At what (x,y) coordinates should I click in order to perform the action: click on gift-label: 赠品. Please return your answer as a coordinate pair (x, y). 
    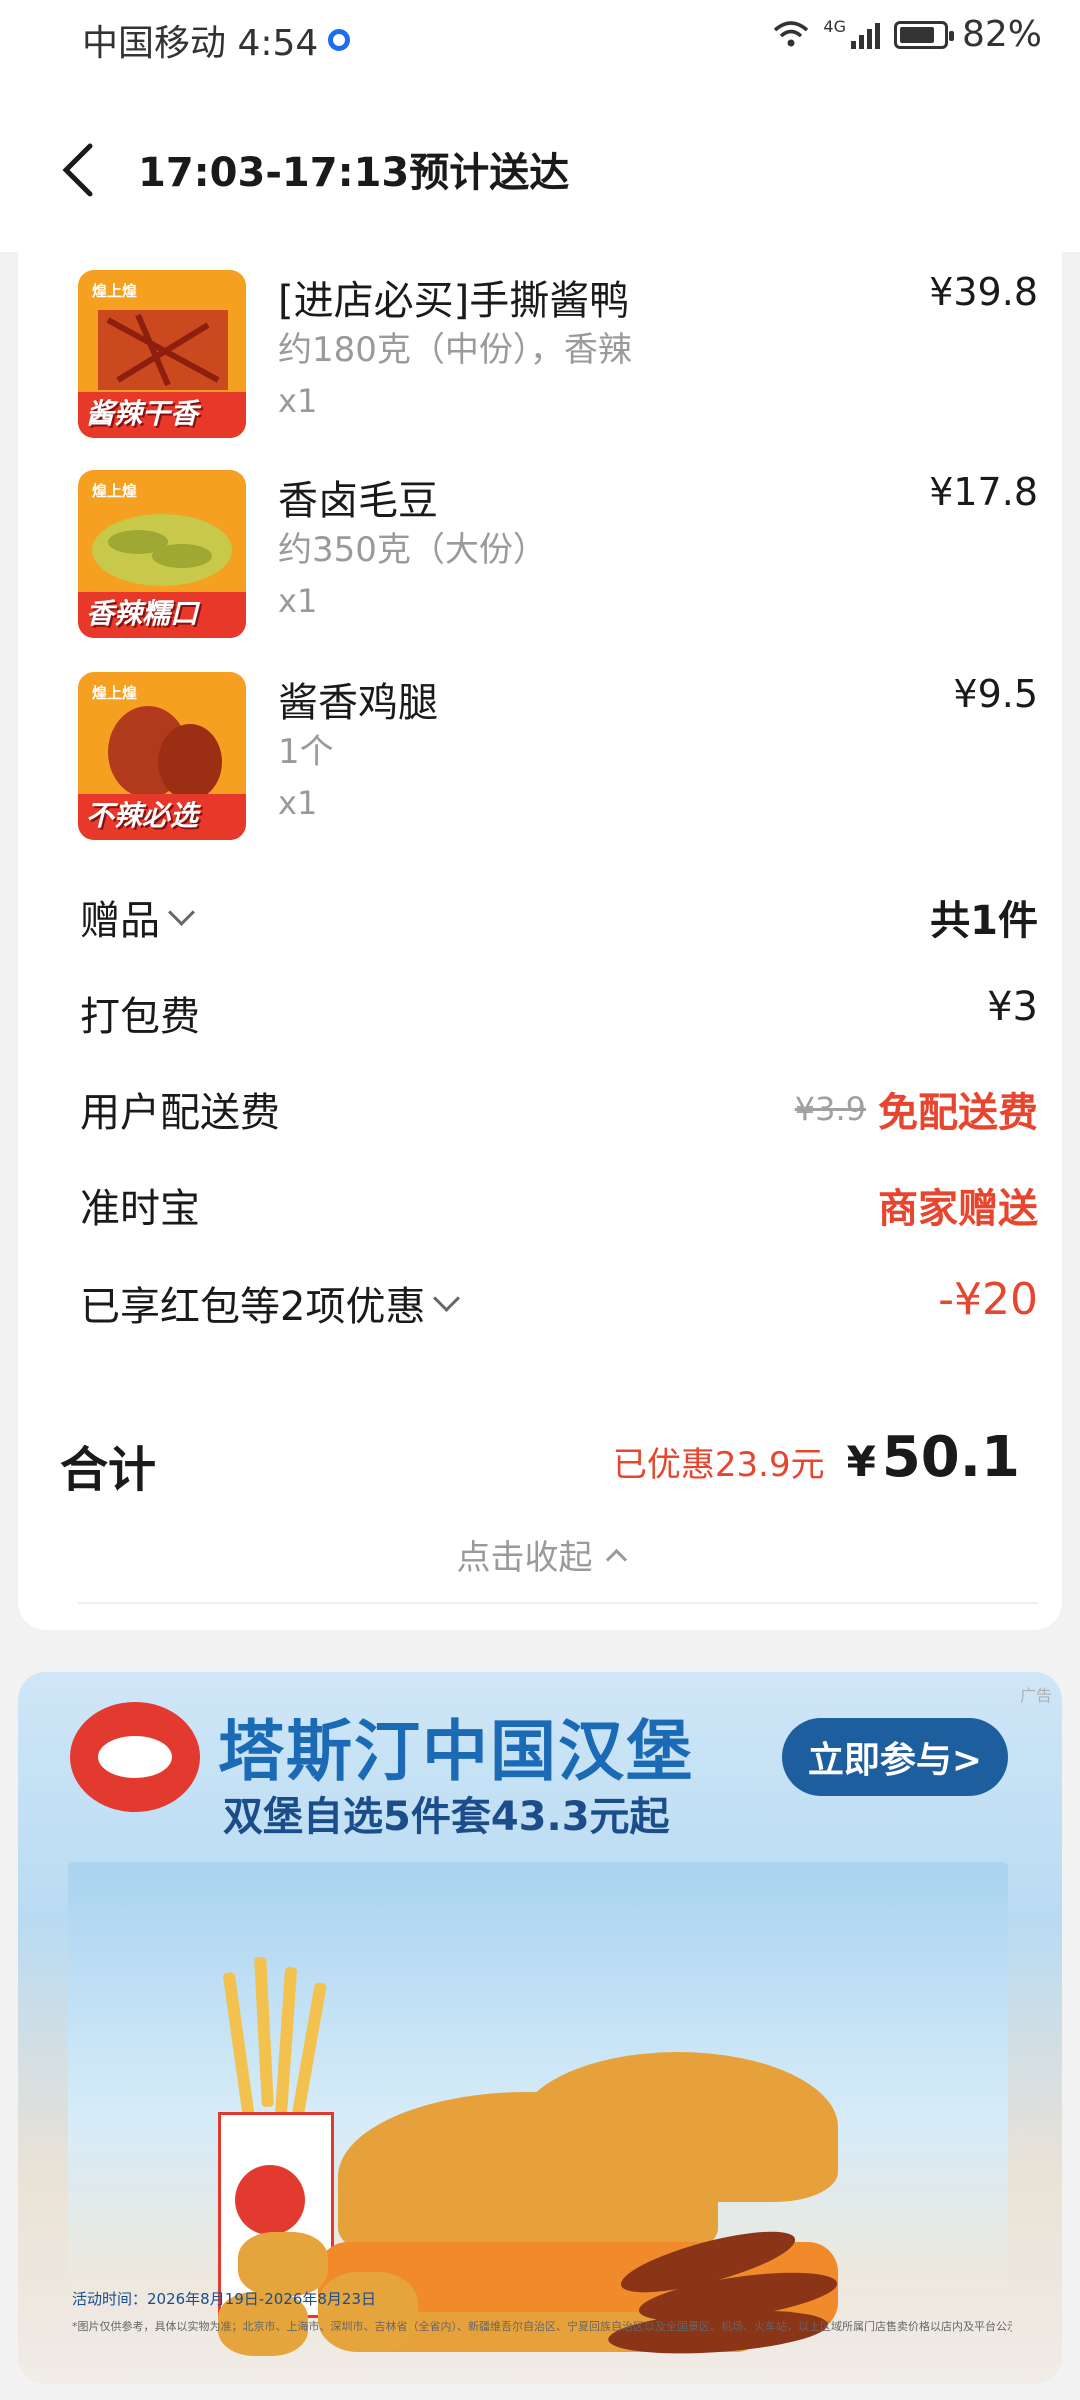
    Looking at the image, I should click on (120, 921).